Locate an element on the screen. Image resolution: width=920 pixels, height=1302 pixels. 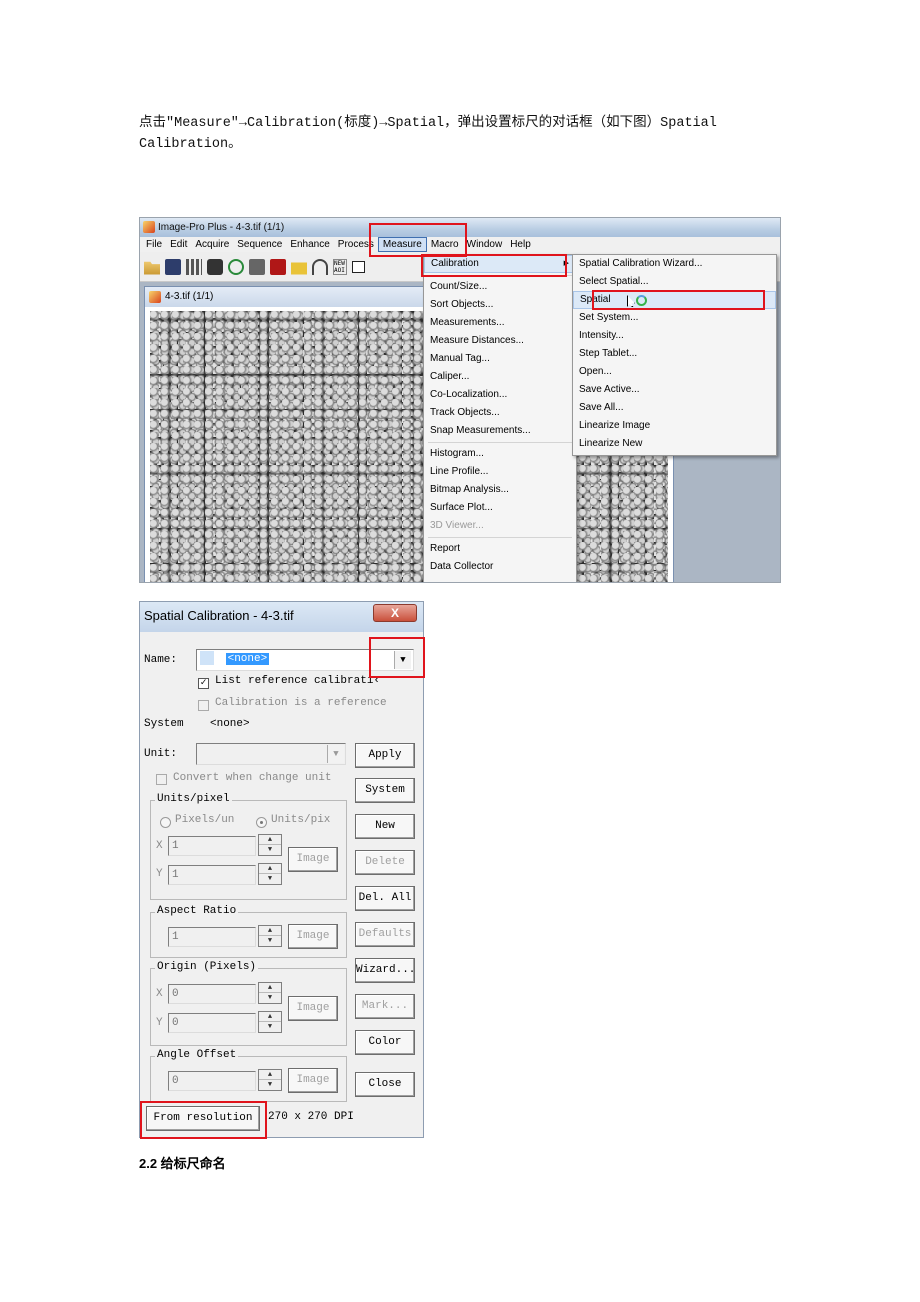
name-combobox: <none> ▼ is located at coordinates (305, 660).